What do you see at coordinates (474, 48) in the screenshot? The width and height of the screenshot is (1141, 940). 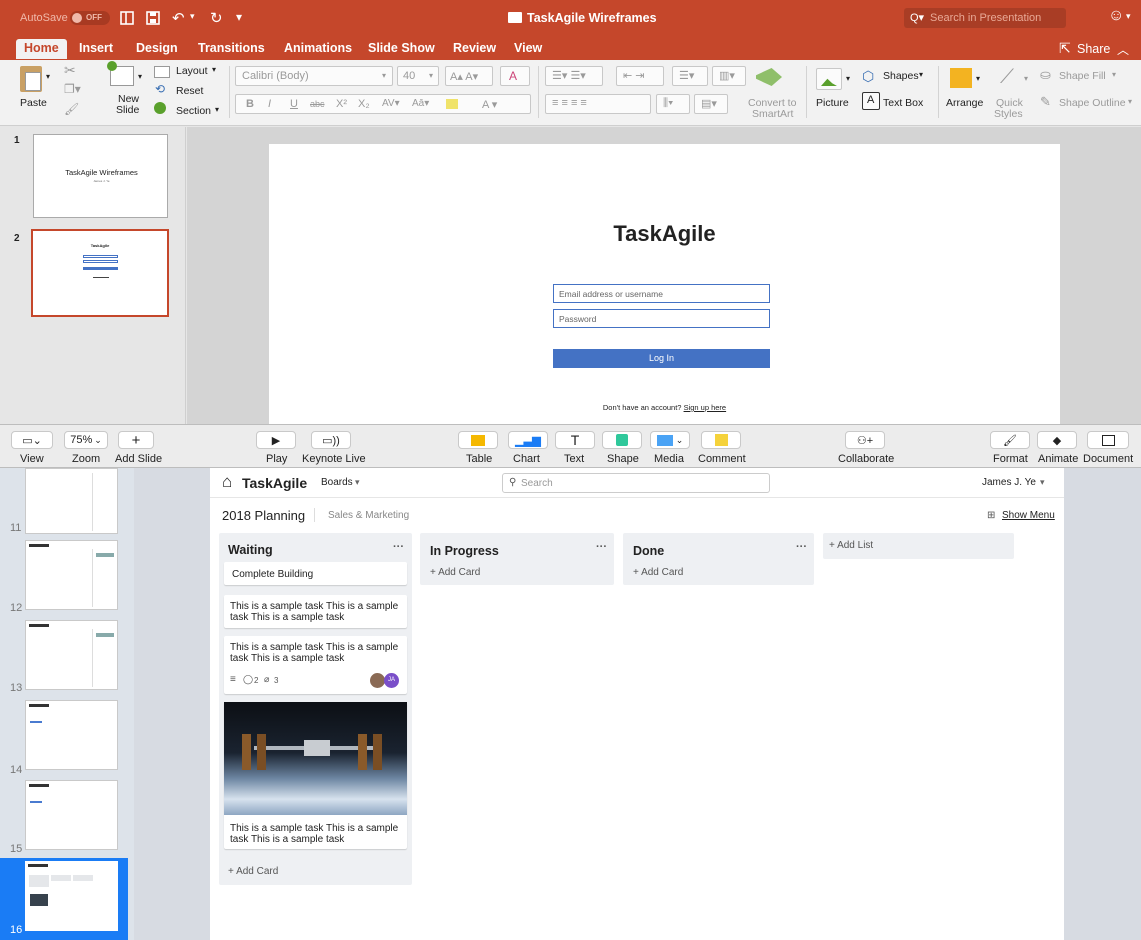 I see `tab-review: Review` at bounding box center [474, 48].